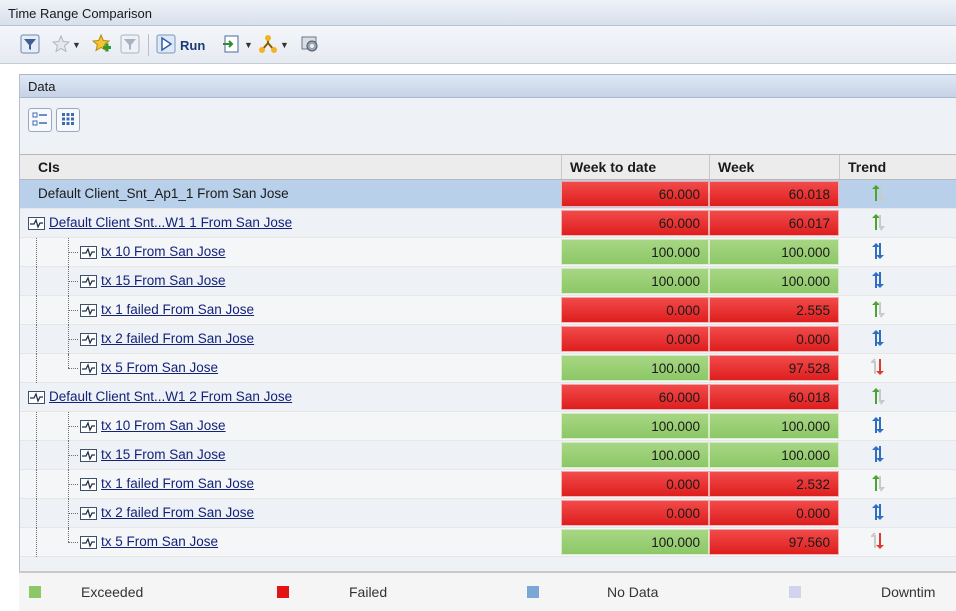  I want to click on week-to-date-cell: 0.000, so click(635, 310).